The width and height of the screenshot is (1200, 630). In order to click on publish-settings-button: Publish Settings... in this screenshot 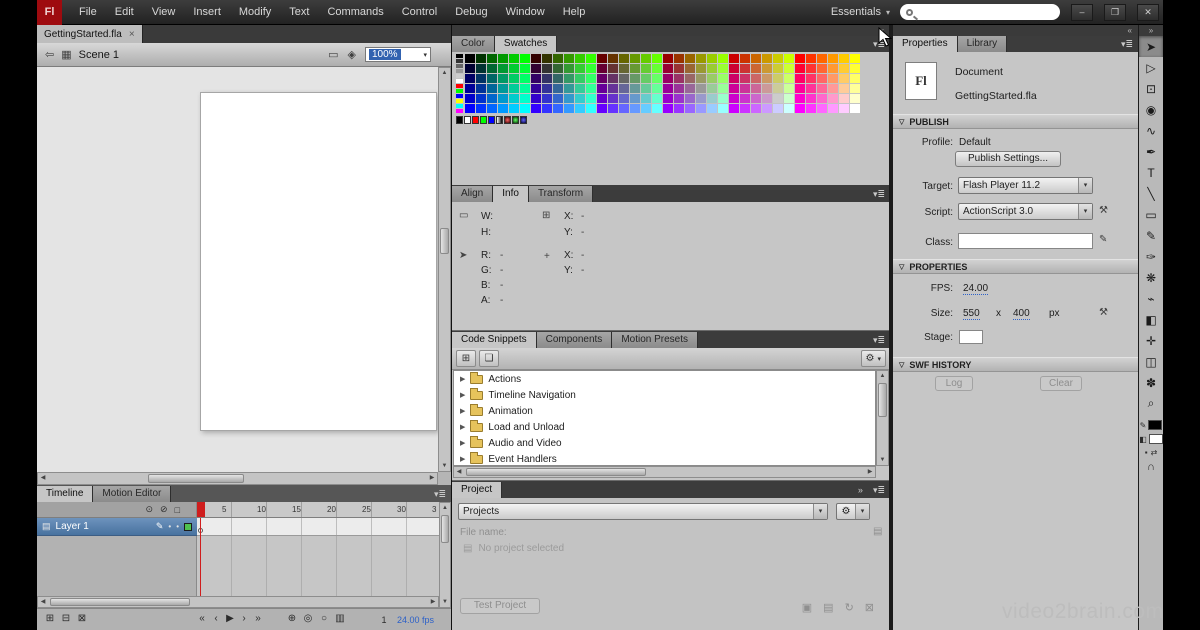, I will do `click(1008, 159)`.